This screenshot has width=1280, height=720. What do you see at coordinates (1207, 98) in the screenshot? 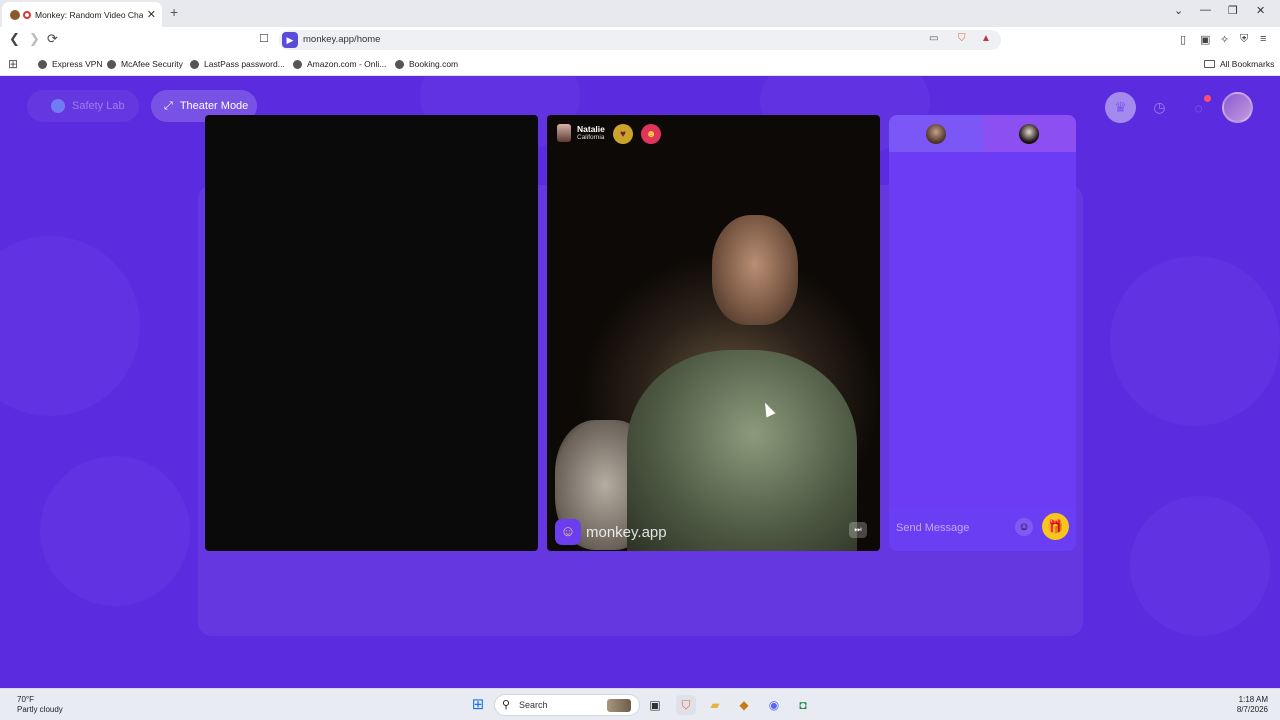
I see `notification-dot` at bounding box center [1207, 98].